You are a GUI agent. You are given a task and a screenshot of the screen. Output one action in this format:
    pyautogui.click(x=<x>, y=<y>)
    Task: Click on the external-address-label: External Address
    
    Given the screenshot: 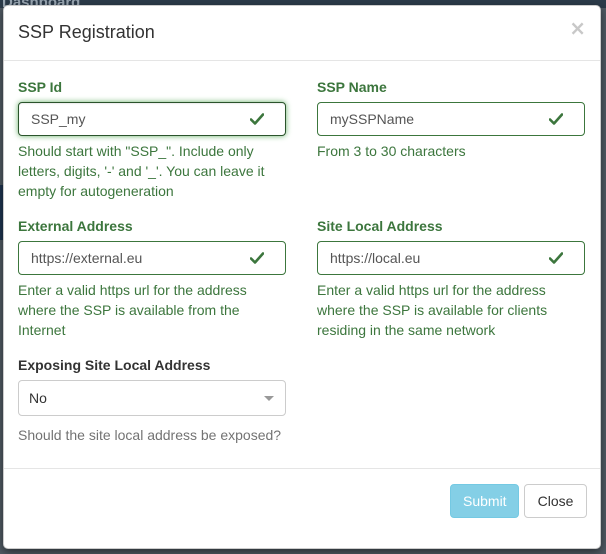 What is the action you would take?
    pyautogui.click(x=75, y=226)
    